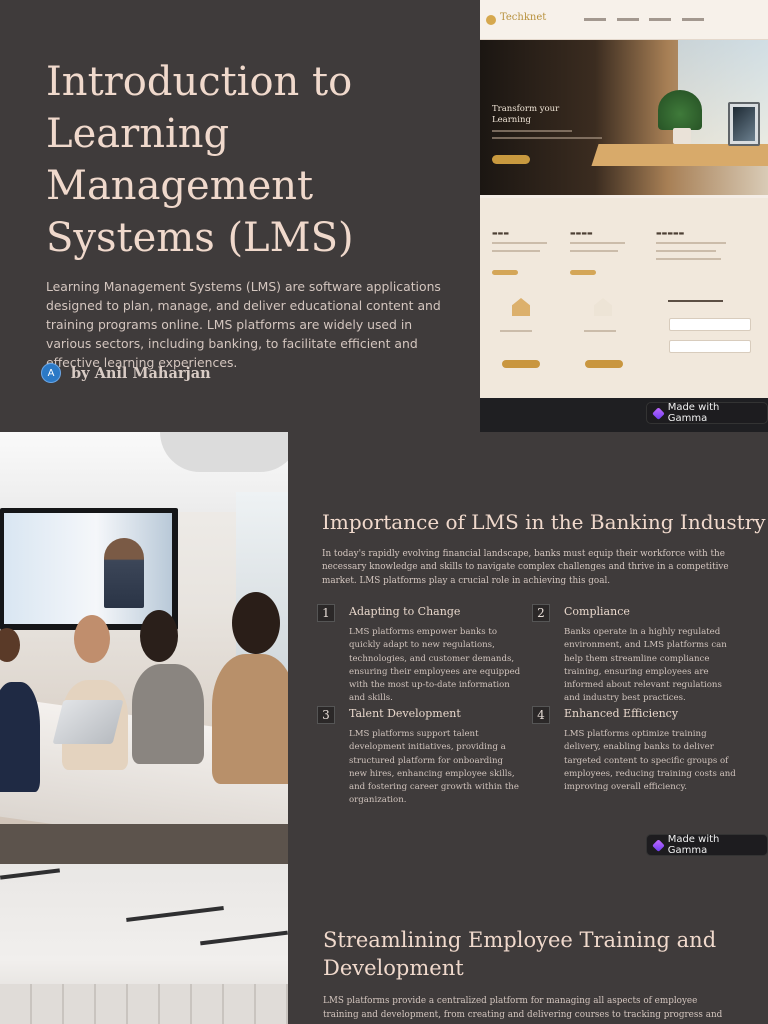  I want to click on mockup-desk, so click(679, 155).